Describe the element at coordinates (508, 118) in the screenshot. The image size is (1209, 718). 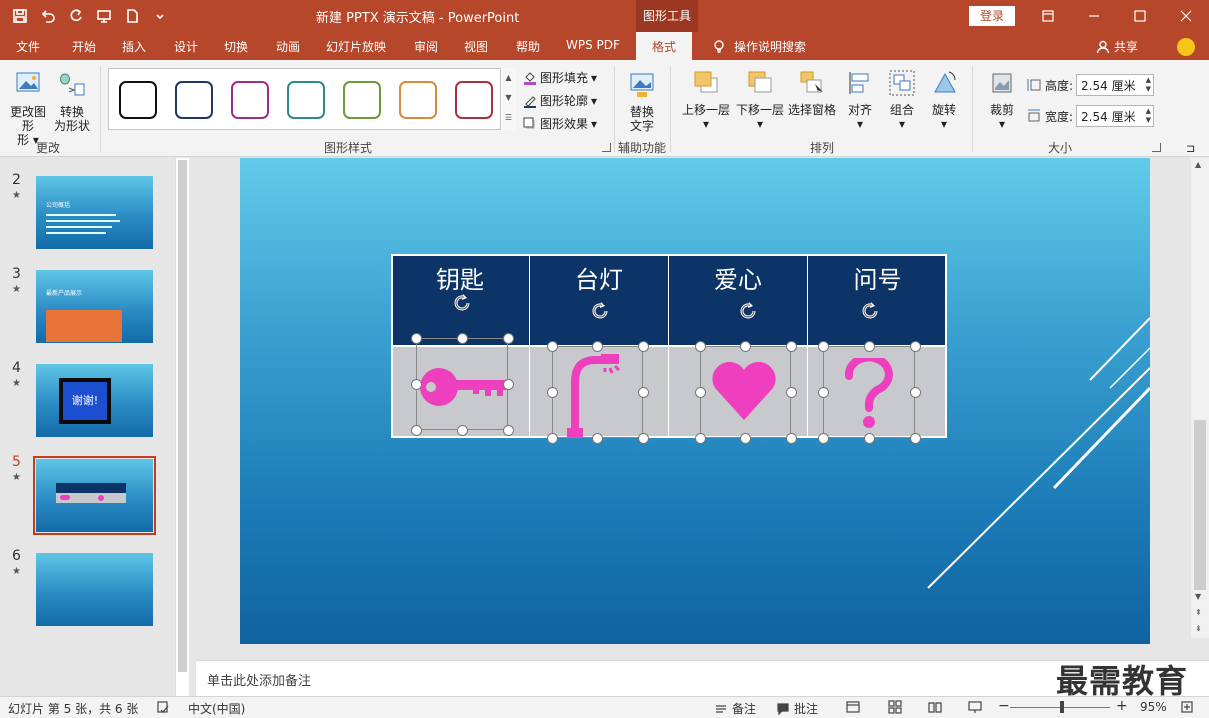
I see `gallery-more-button: ☰` at that location.